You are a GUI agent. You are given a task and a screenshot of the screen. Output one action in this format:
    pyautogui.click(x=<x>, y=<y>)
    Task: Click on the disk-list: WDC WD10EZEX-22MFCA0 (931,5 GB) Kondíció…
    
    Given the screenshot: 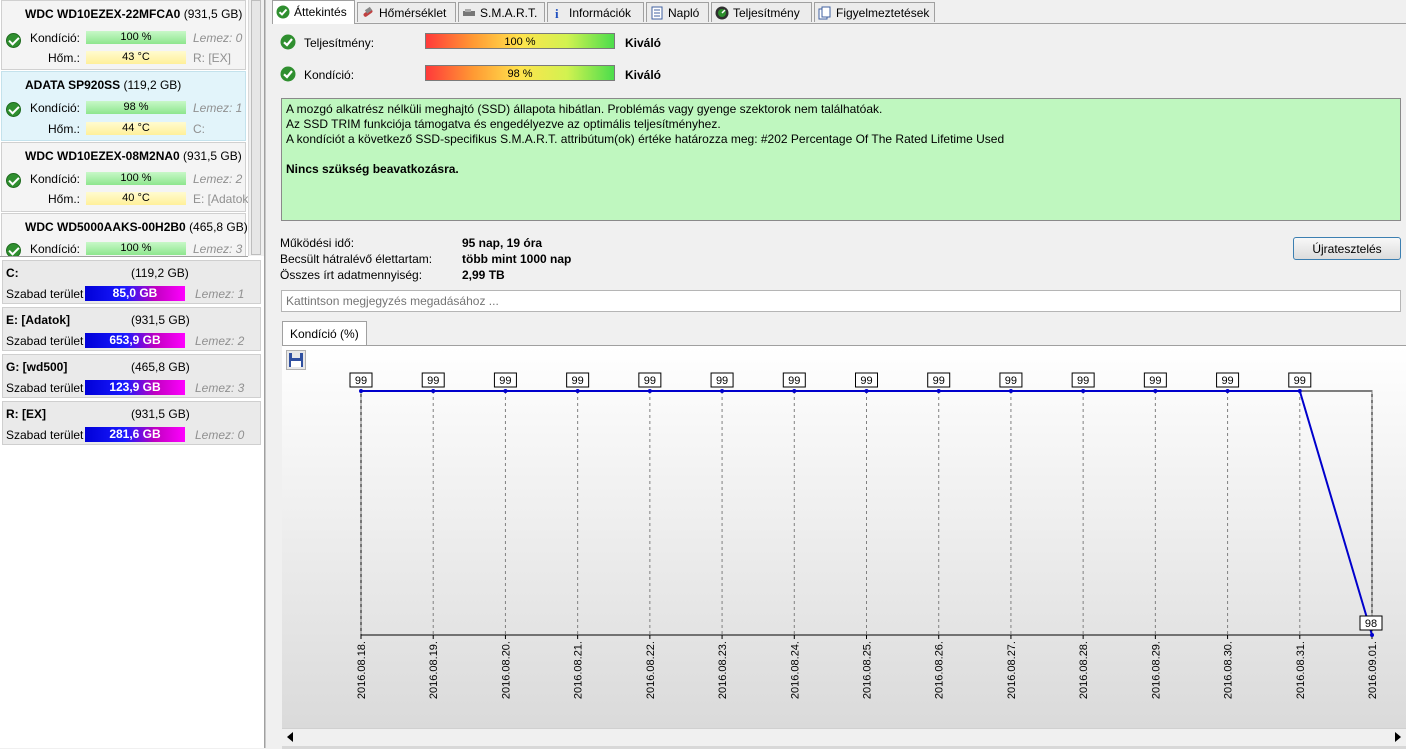 What is the action you would take?
    pyautogui.click(x=124, y=128)
    